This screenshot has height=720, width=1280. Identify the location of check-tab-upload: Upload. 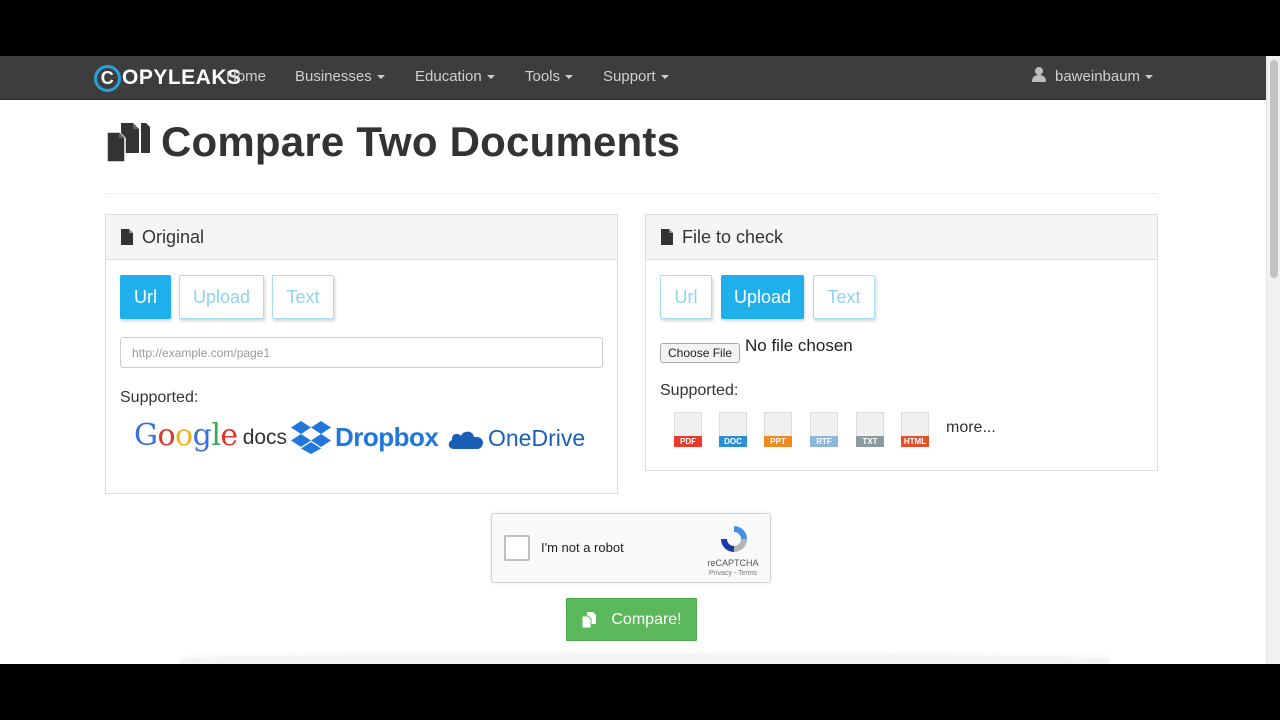
(762, 297).